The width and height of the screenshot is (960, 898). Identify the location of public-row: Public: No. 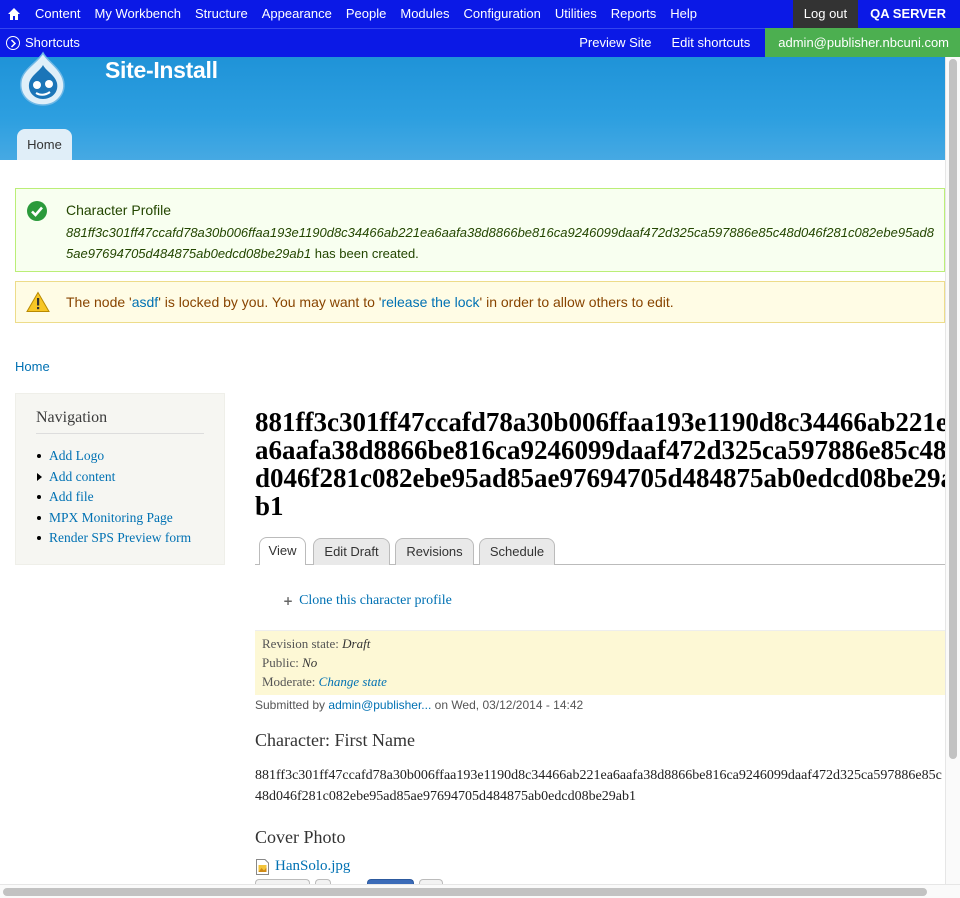
(289, 663).